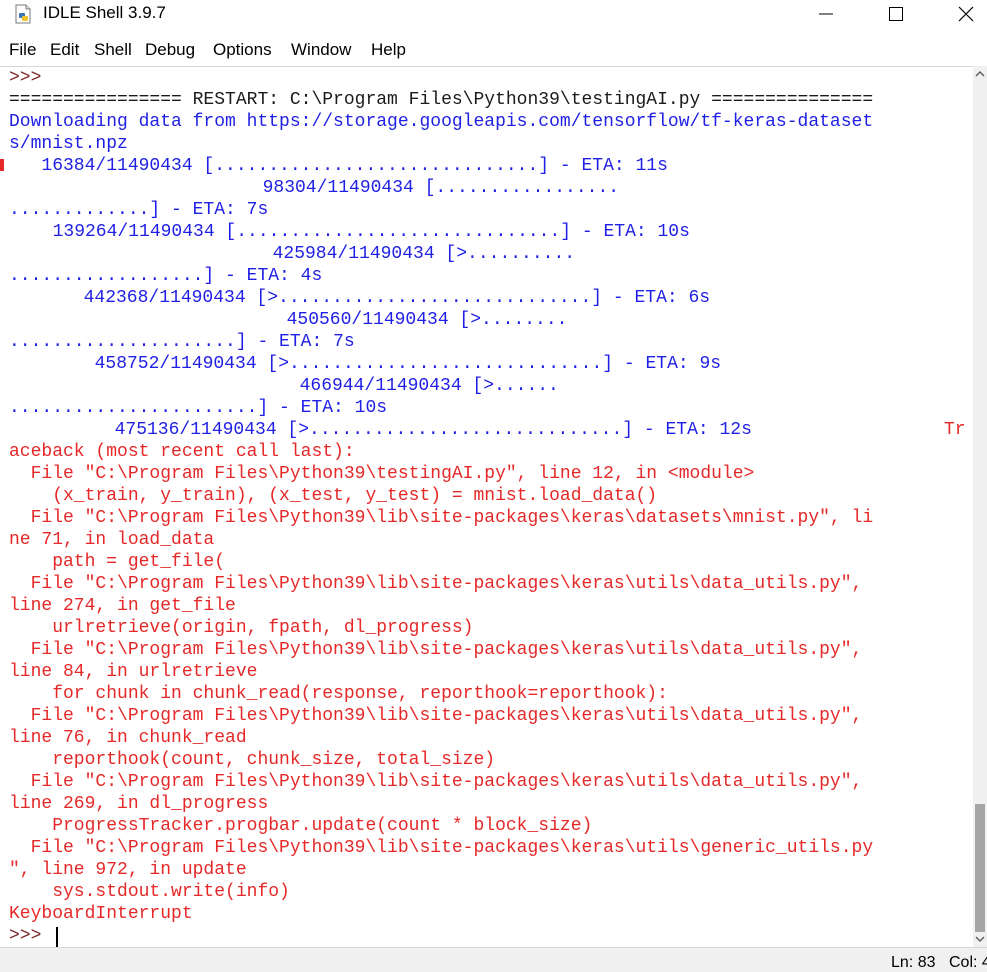 The width and height of the screenshot is (987, 972). Describe the element at coordinates (242, 50) in the screenshot. I see `menu-options: Options` at that location.